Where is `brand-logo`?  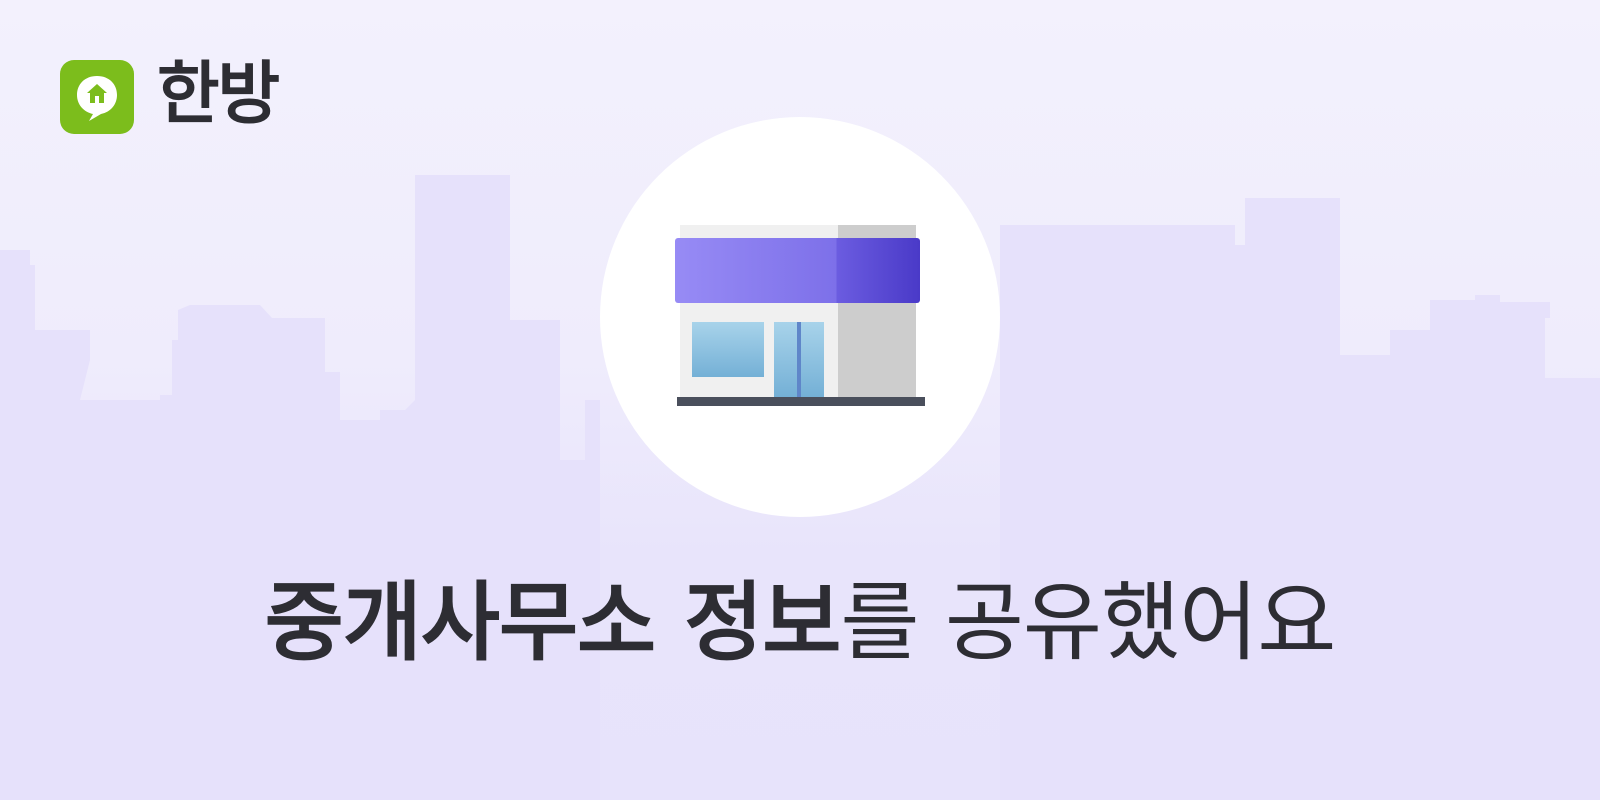
brand-logo is located at coordinates (97, 97).